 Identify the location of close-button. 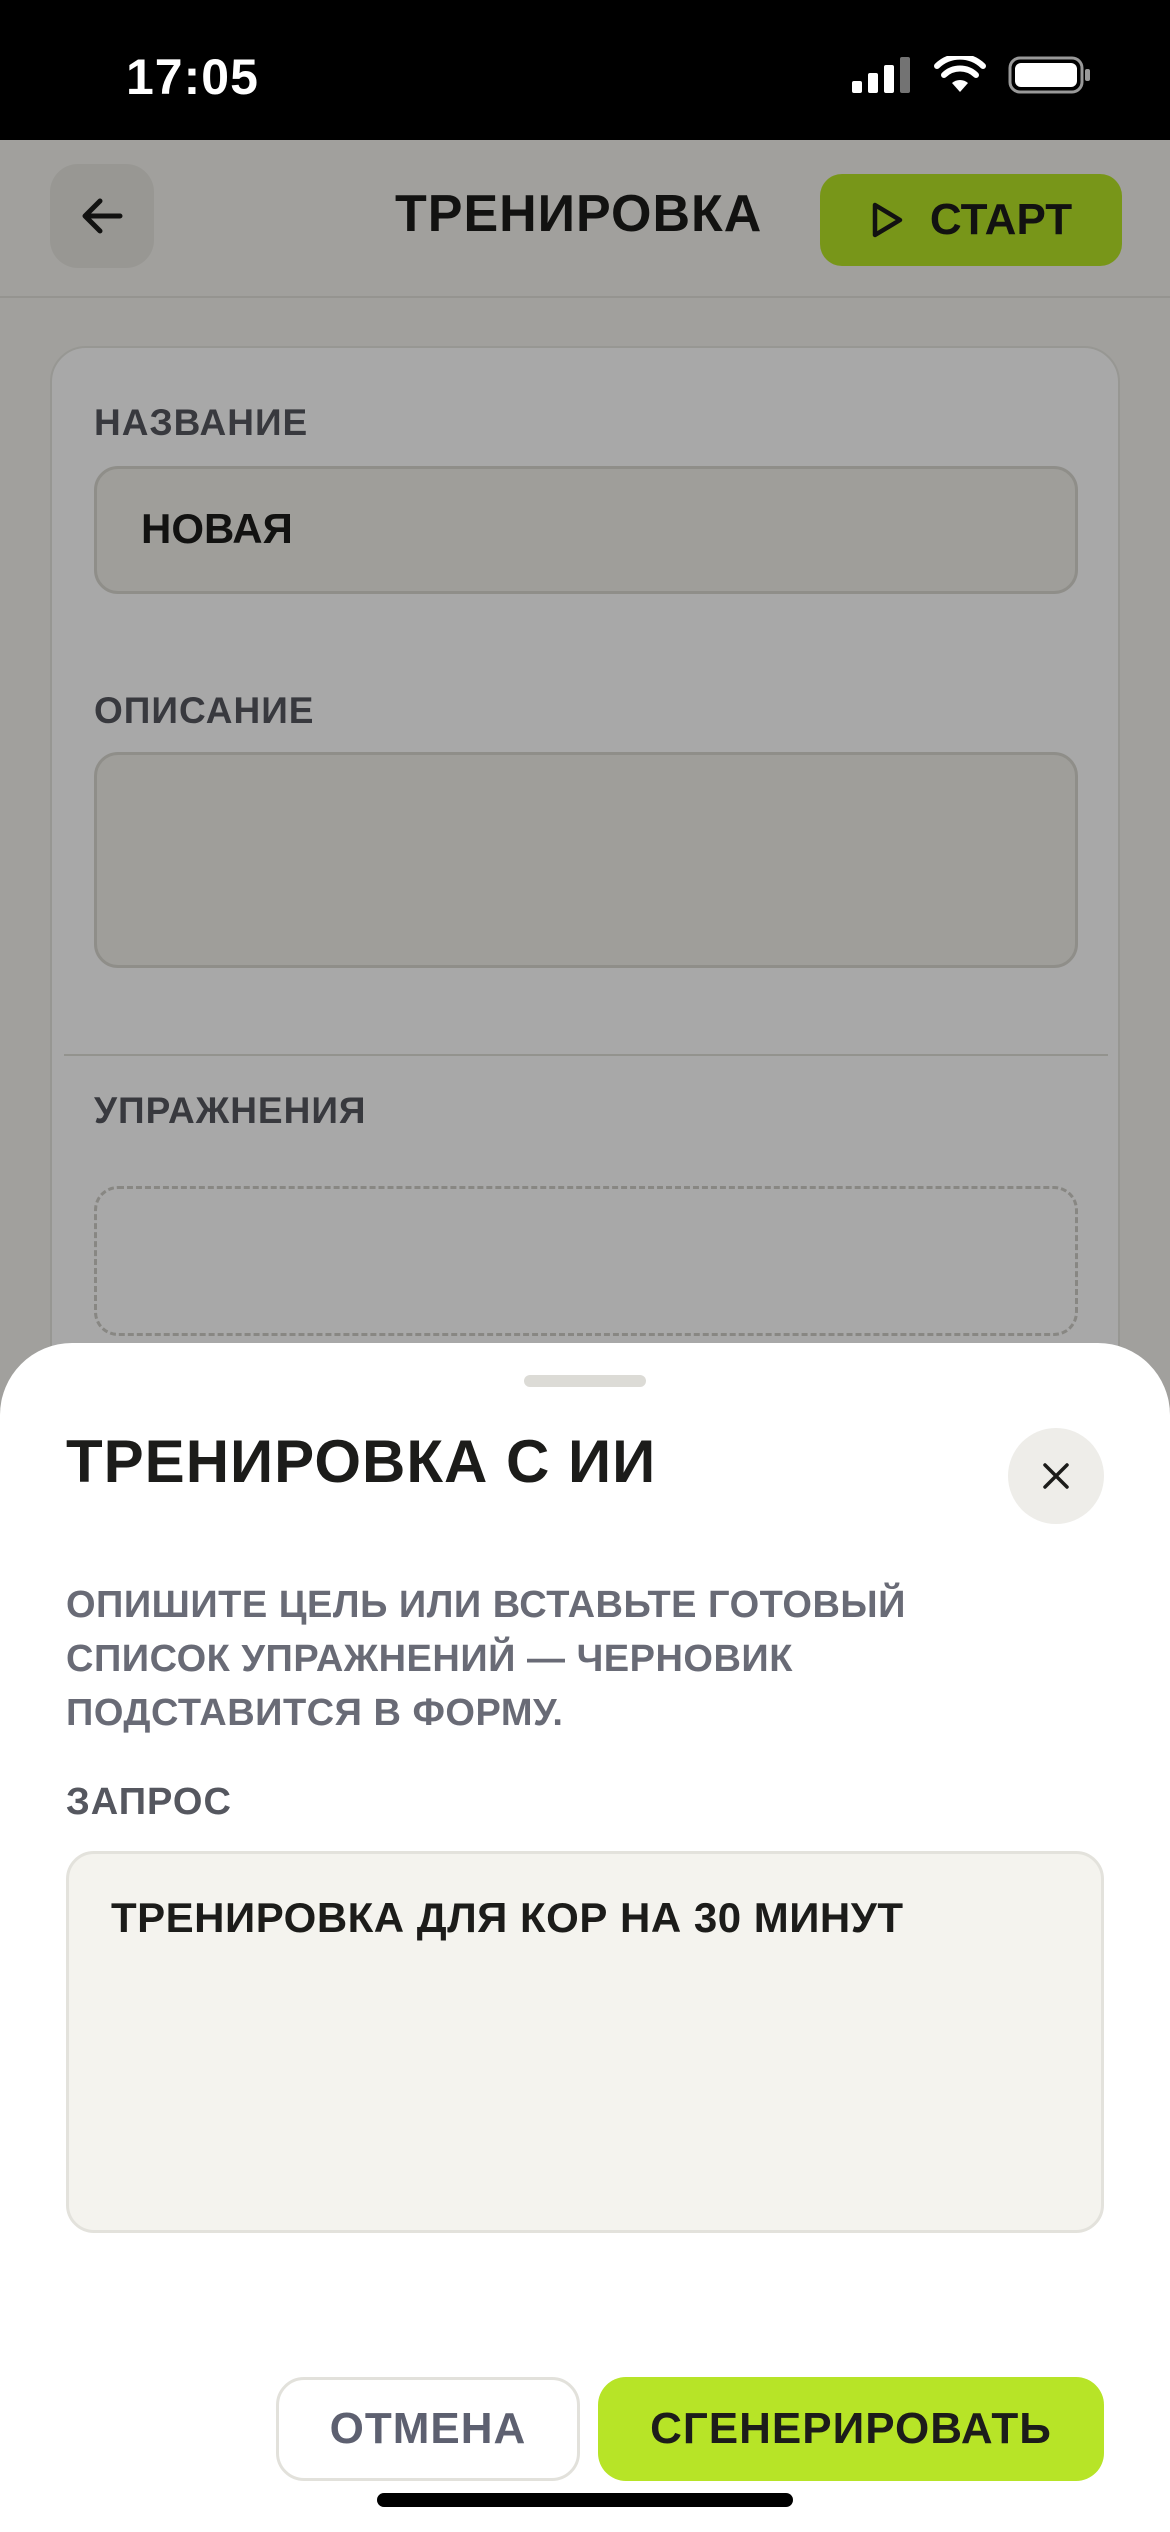
(1056, 1476).